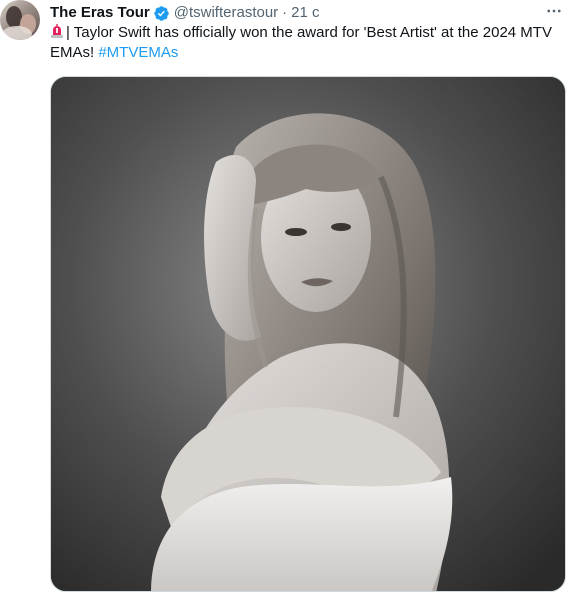 The width and height of the screenshot is (572, 603). I want to click on verified-badge-icon, so click(161, 13).